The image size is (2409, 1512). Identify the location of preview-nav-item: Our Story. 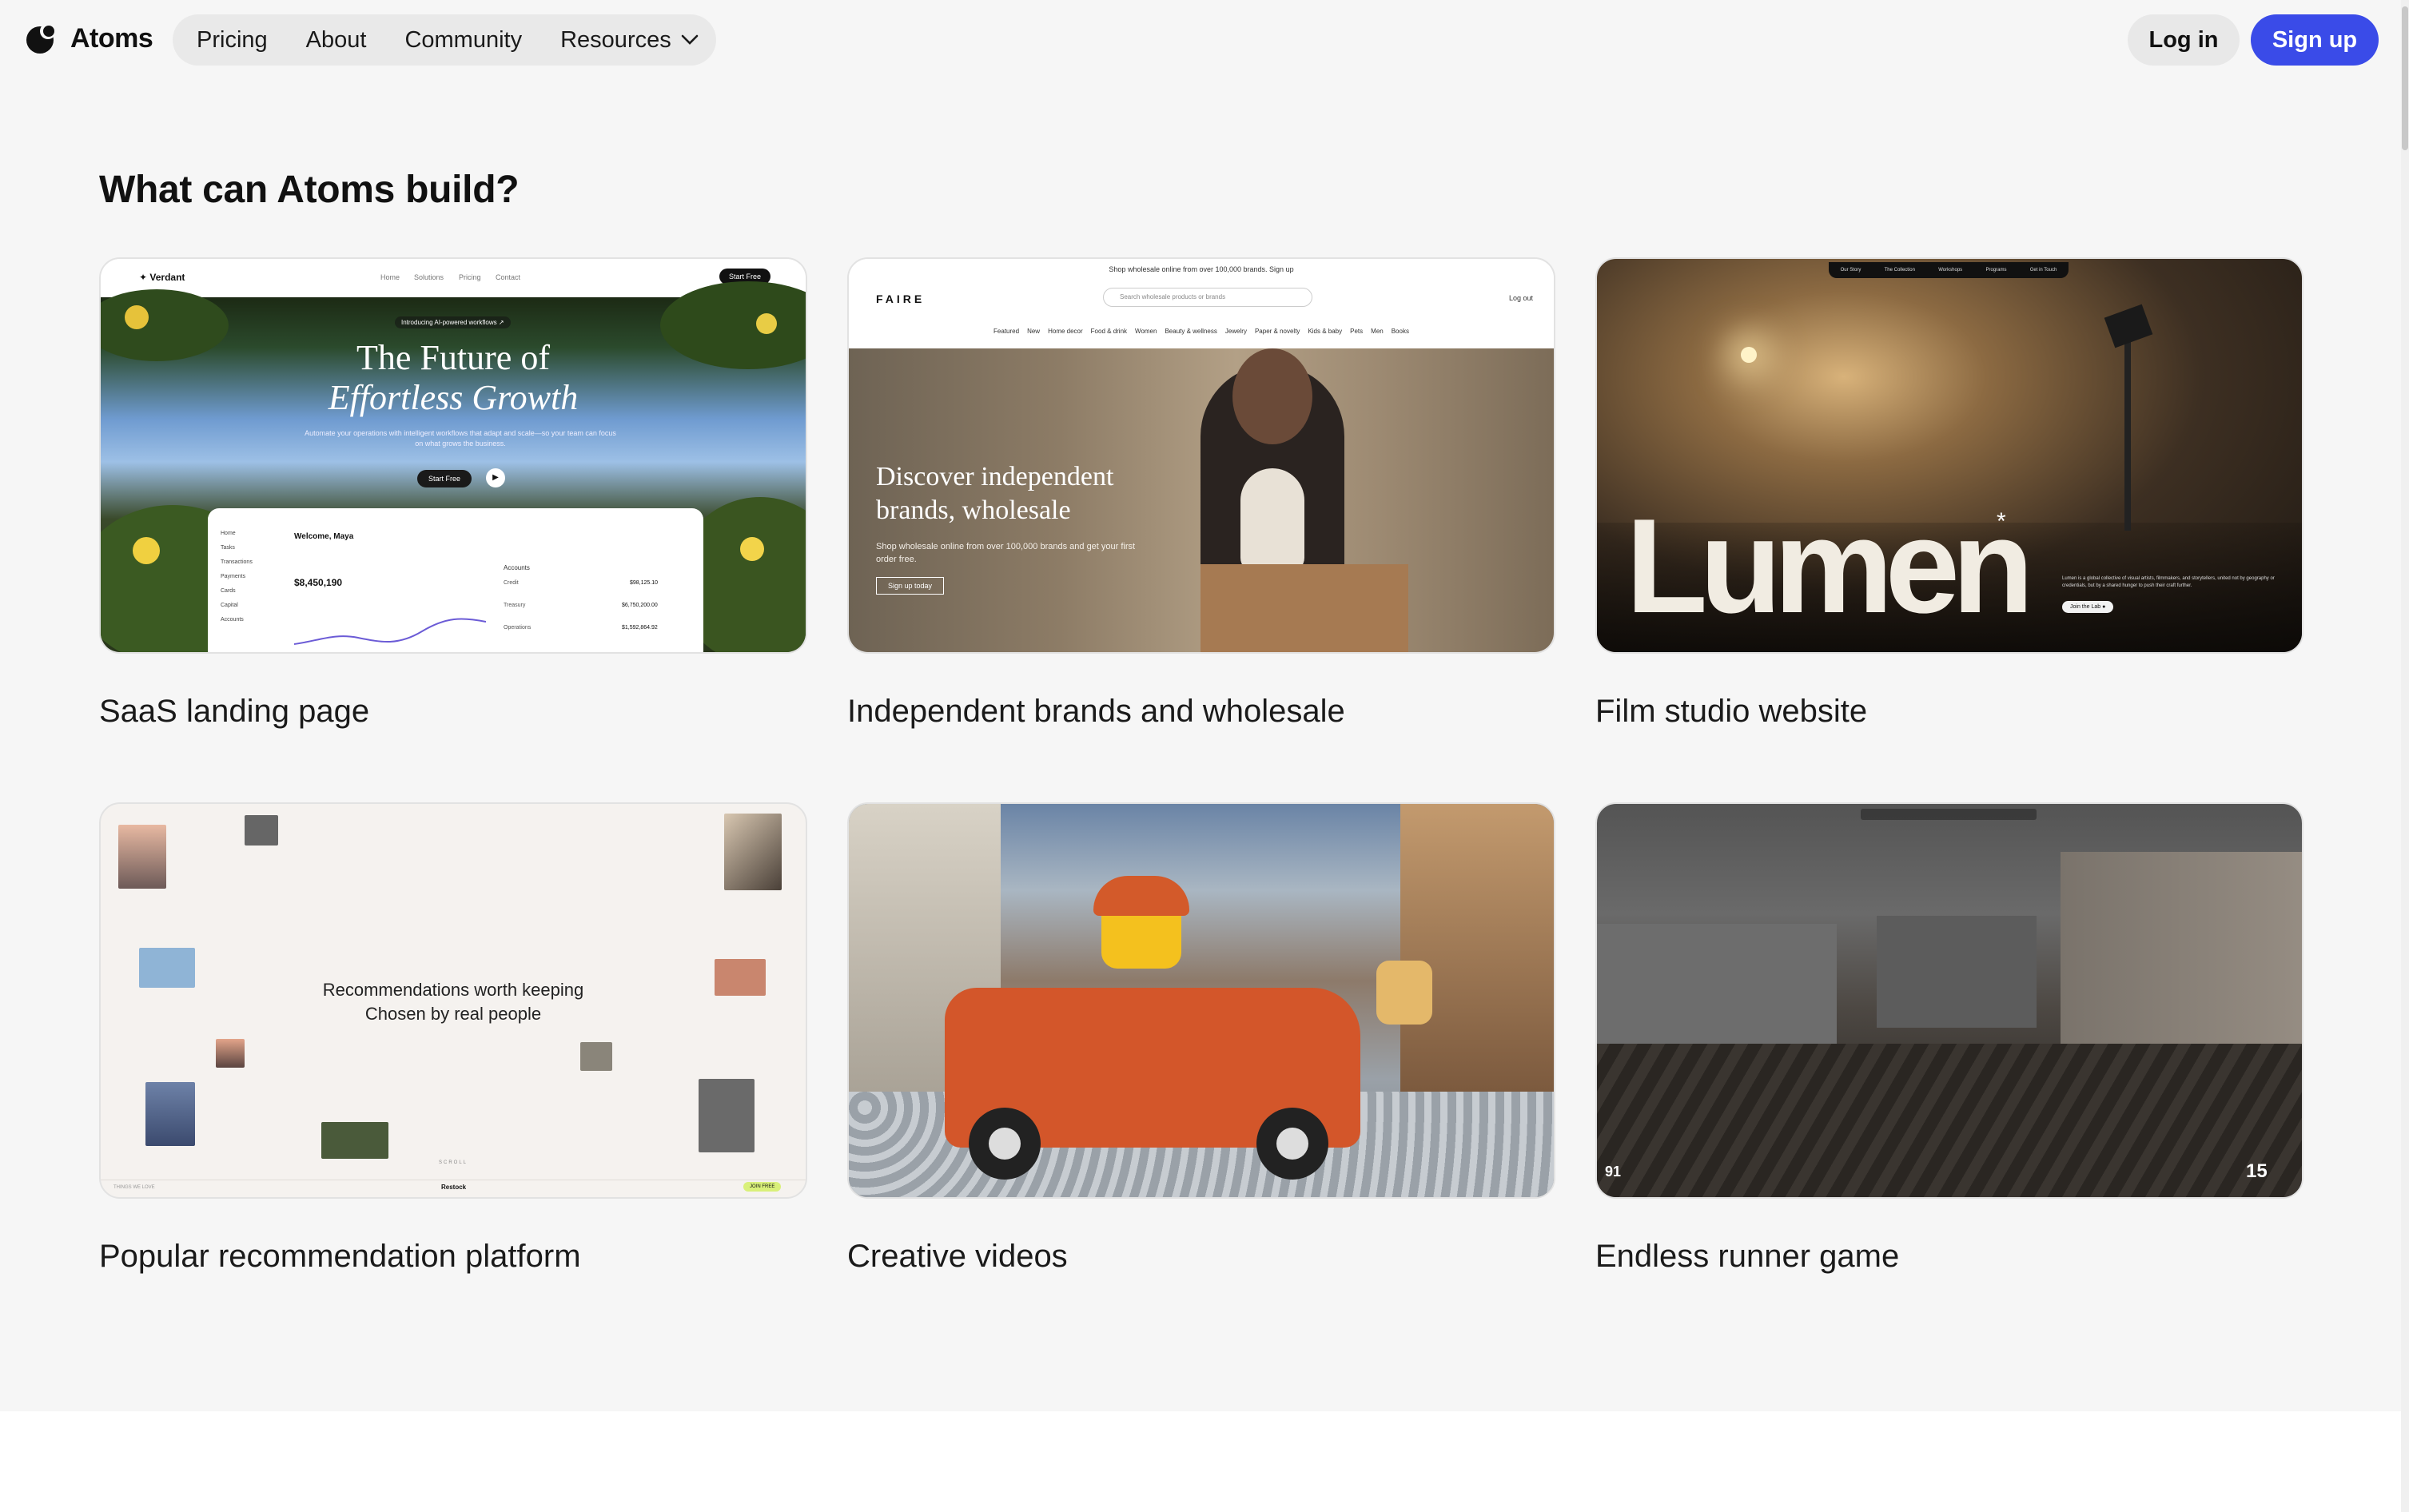
(1851, 270).